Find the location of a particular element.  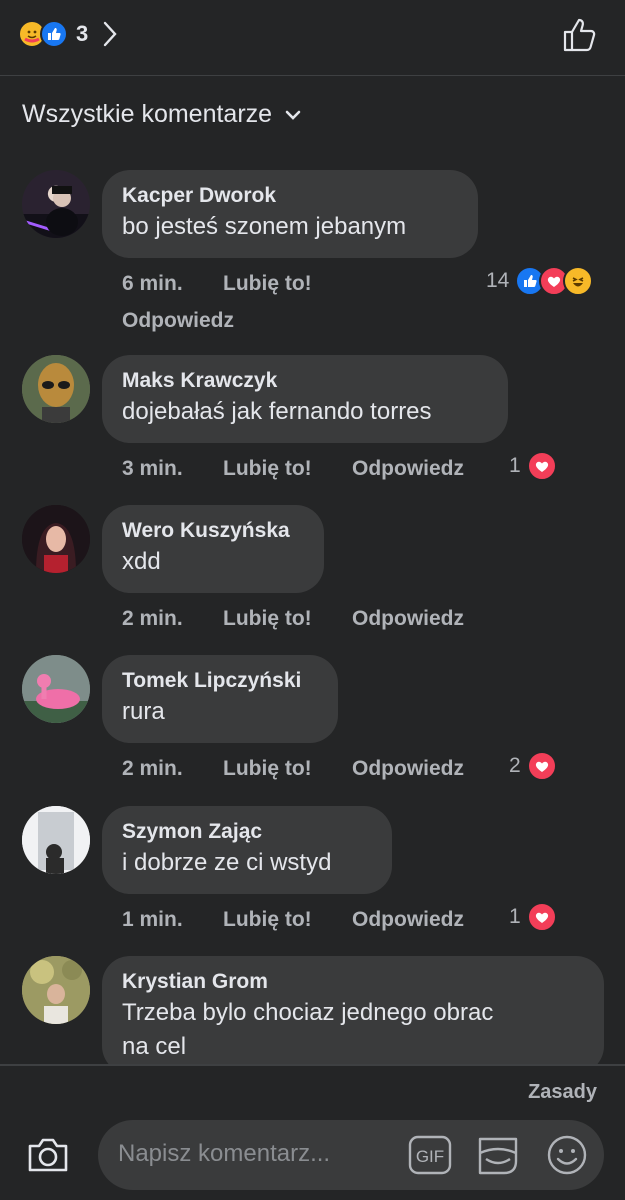

comment-author: Szymon Zając is located at coordinates (247, 832).